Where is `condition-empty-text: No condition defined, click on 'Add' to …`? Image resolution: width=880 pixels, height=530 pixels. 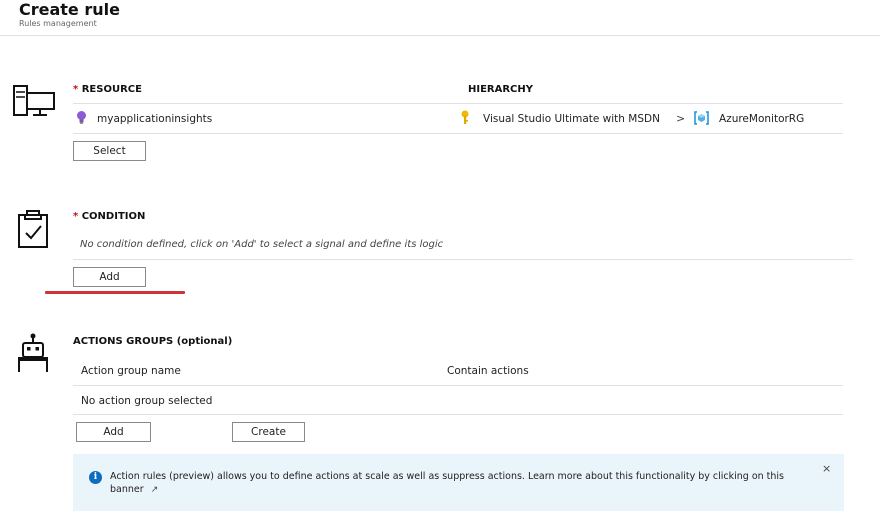
condition-empty-text: No condition defined, click on 'Add' to … is located at coordinates (262, 244).